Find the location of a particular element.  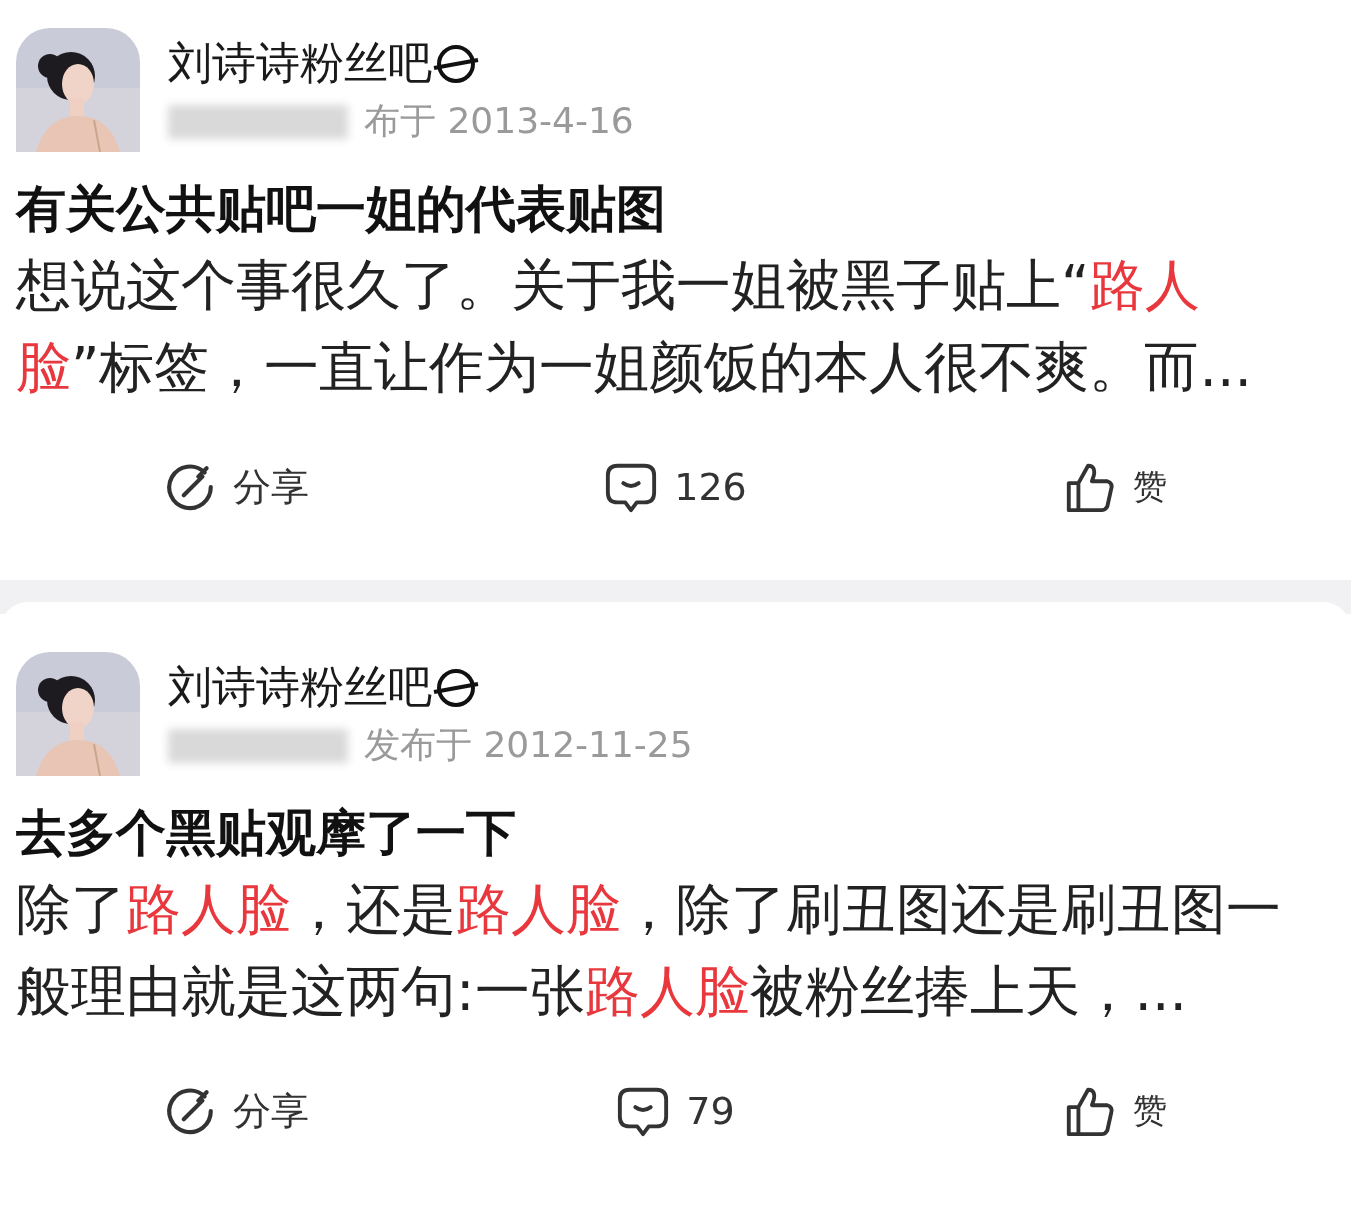

post-date: 布于 2013-4-16 is located at coordinates (499, 121).